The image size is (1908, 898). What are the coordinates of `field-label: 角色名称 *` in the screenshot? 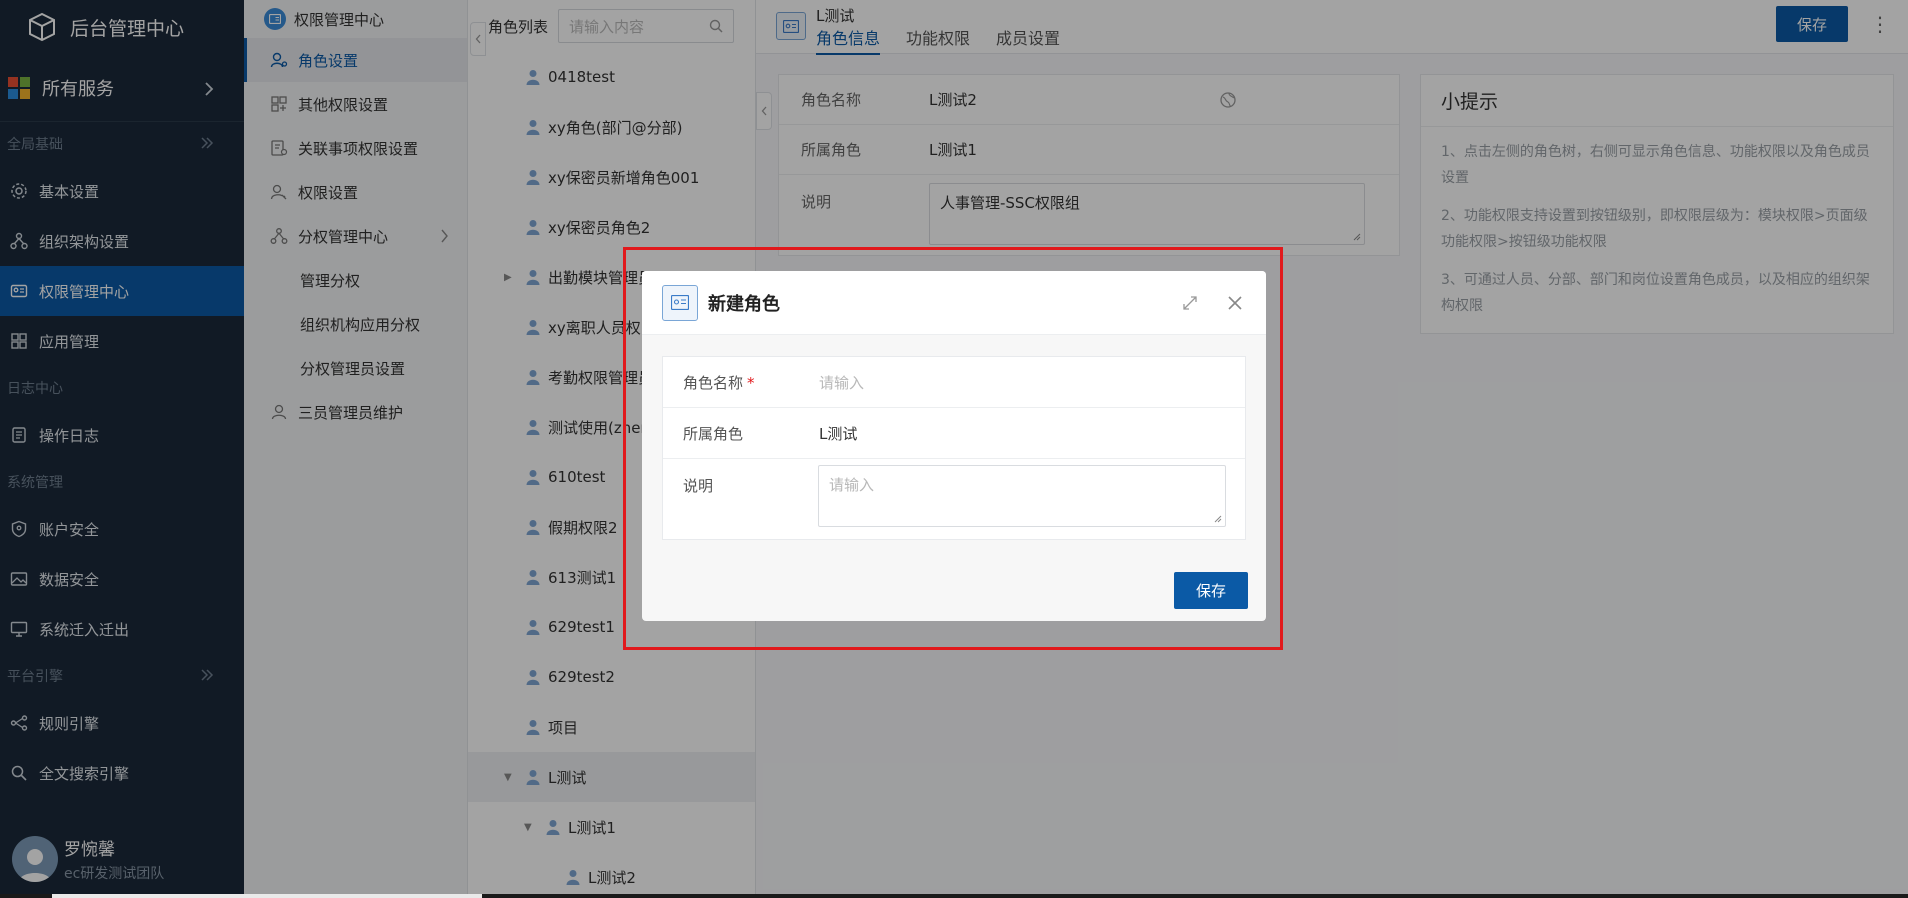 It's located at (741, 382).